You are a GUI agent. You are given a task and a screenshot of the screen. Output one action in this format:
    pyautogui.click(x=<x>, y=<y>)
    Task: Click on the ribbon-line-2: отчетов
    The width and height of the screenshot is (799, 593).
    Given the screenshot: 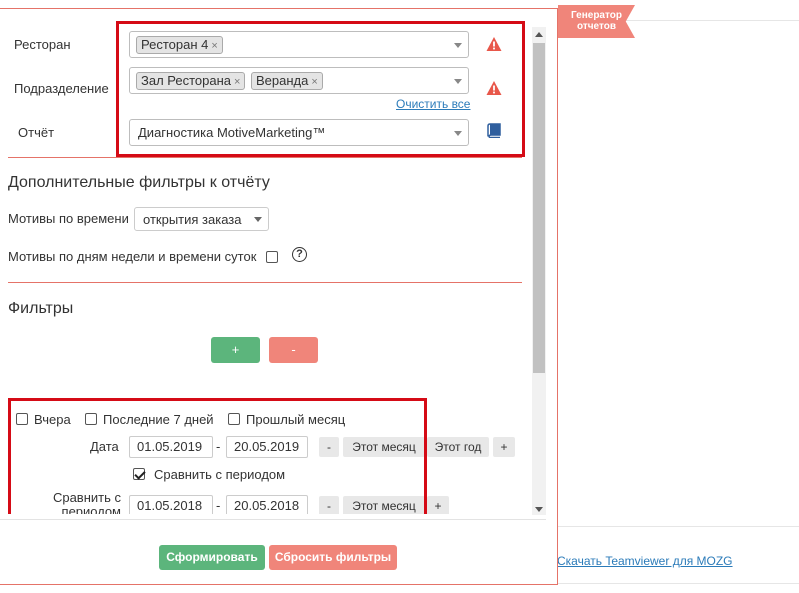 What is the action you would take?
    pyautogui.click(x=596, y=26)
    